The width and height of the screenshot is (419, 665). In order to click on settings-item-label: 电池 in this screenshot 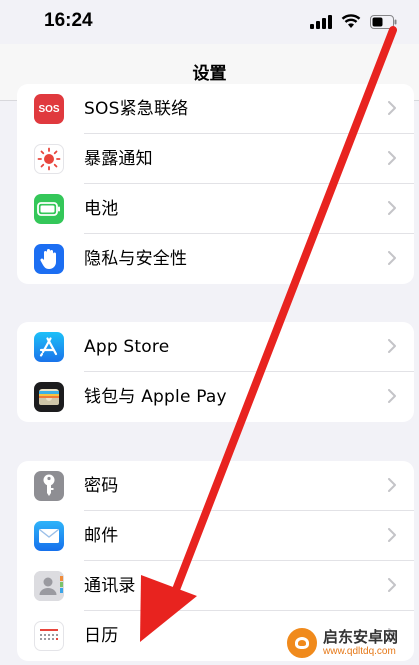, I will do `click(101, 209)`.